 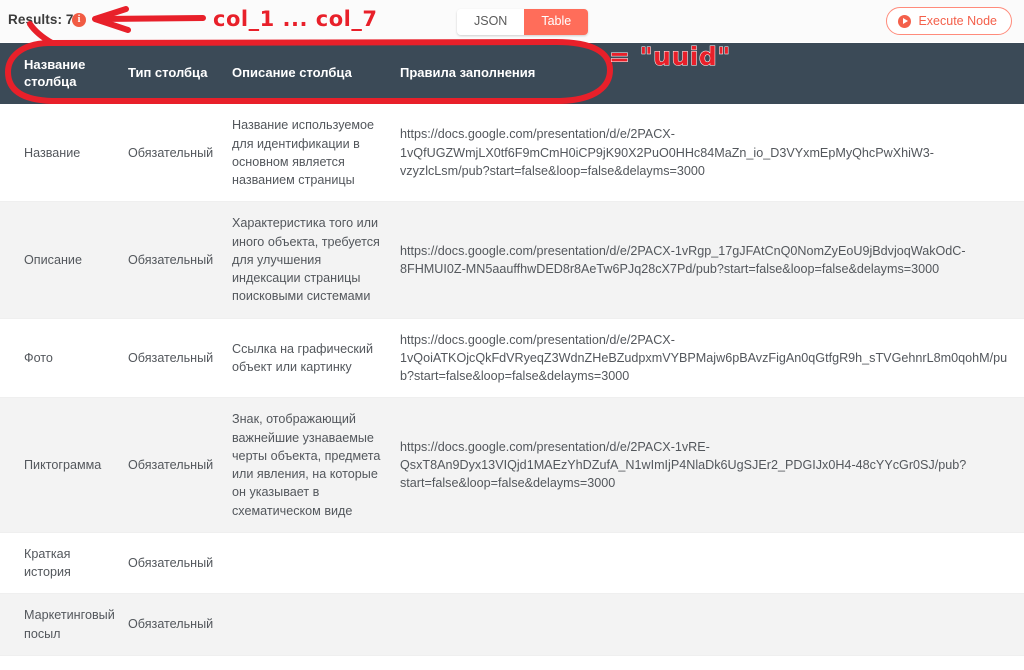 What do you see at coordinates (64, 260) in the screenshot?
I see `cell-col-name: Описание` at bounding box center [64, 260].